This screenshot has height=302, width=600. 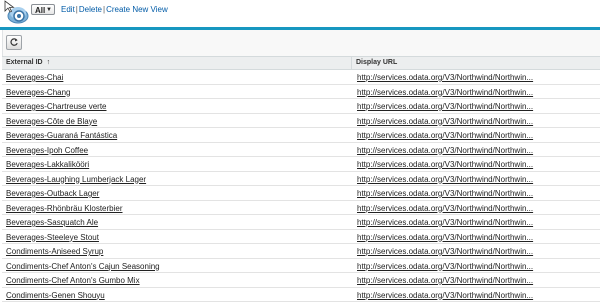 I want to click on external-id-link: Beverages-Chang, so click(x=38, y=92).